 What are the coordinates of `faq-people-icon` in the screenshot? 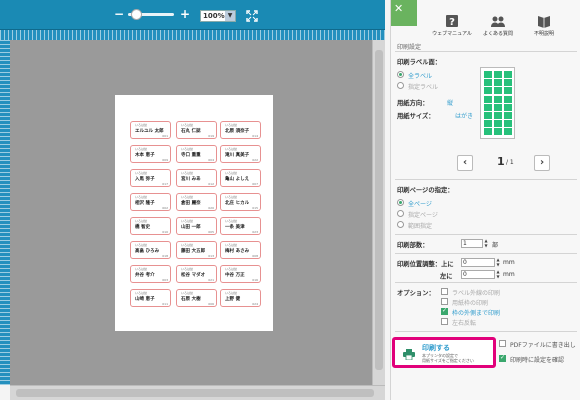 It's located at (498, 21).